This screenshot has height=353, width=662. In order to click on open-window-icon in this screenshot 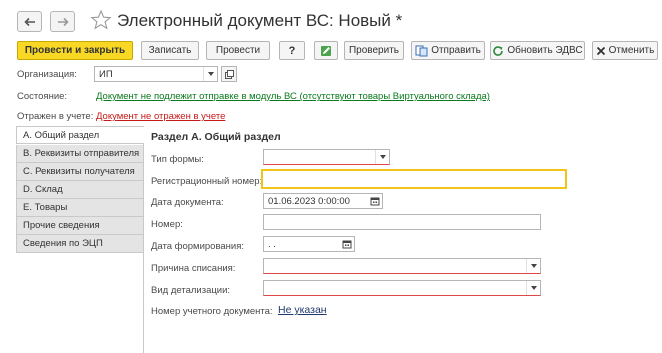, I will do `click(229, 74)`.